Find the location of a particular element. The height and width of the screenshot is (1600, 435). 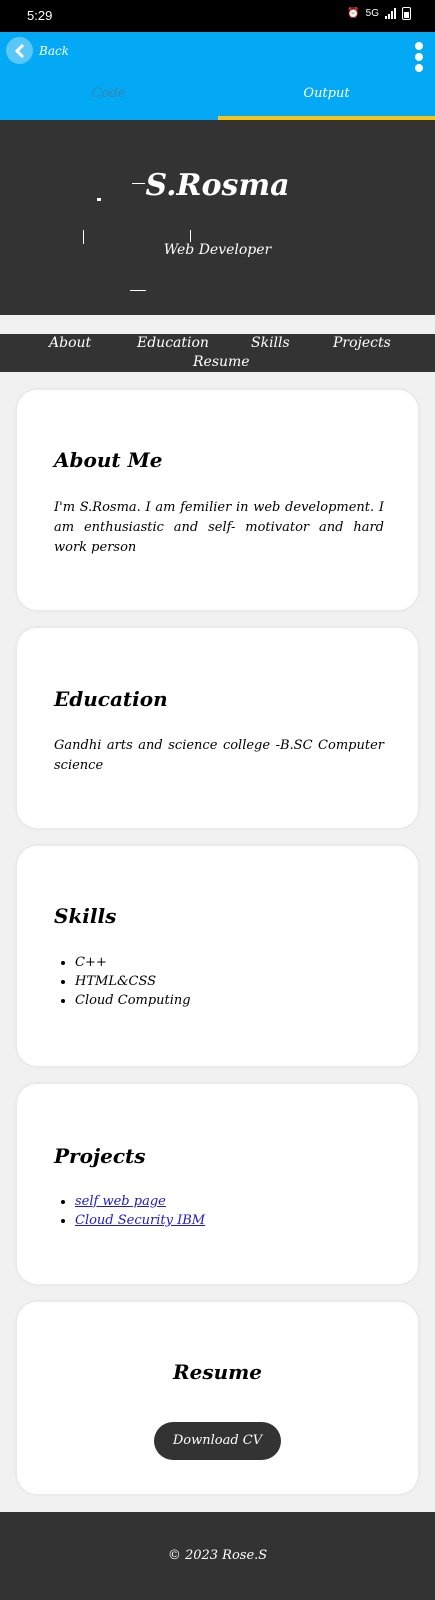

chevron-left-icon is located at coordinates (19, 50).